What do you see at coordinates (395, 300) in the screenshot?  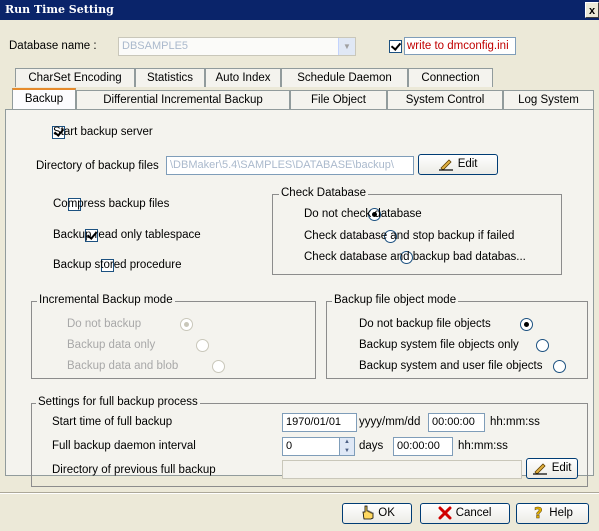 I see `file-object-mode-title: Backup file object mode` at bounding box center [395, 300].